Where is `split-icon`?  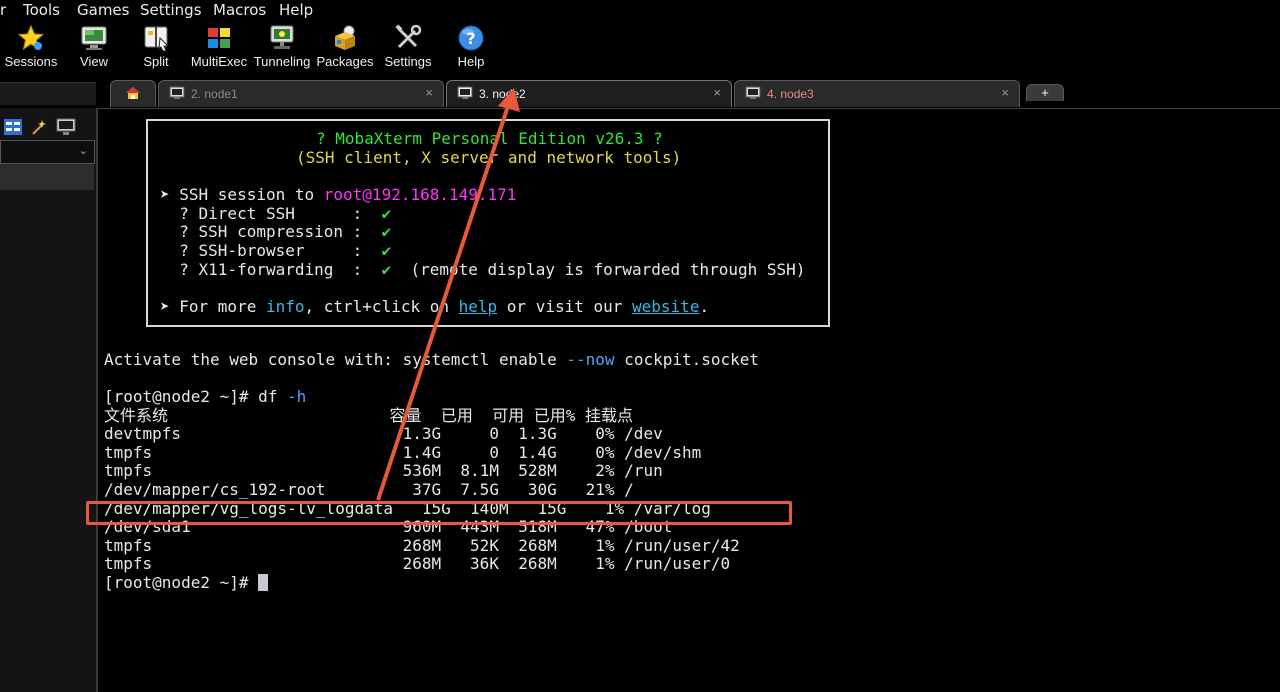
split-icon is located at coordinates (156, 38).